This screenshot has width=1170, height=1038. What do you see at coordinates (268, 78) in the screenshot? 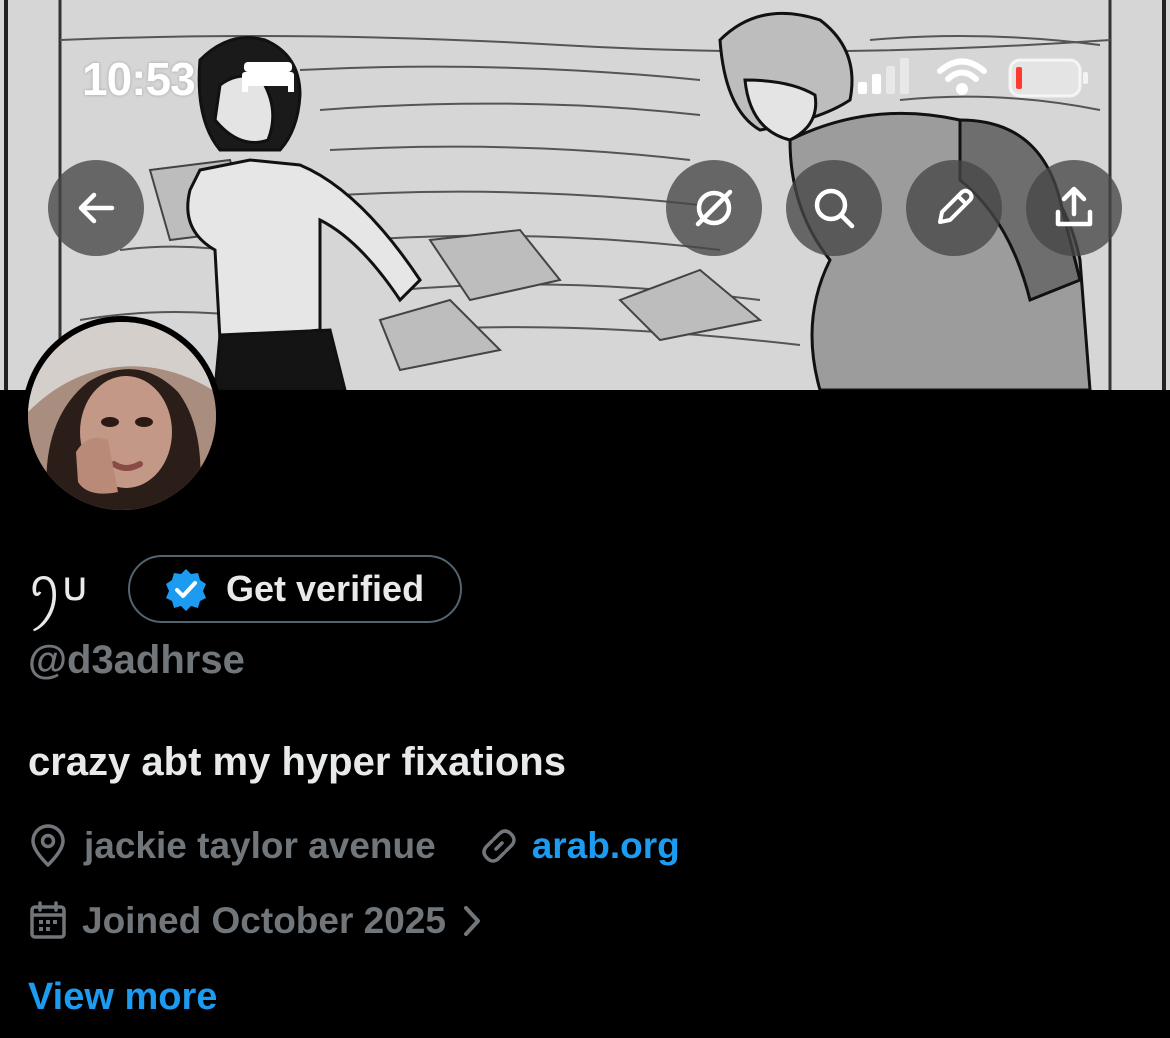
I see `sleep-bed-icon` at bounding box center [268, 78].